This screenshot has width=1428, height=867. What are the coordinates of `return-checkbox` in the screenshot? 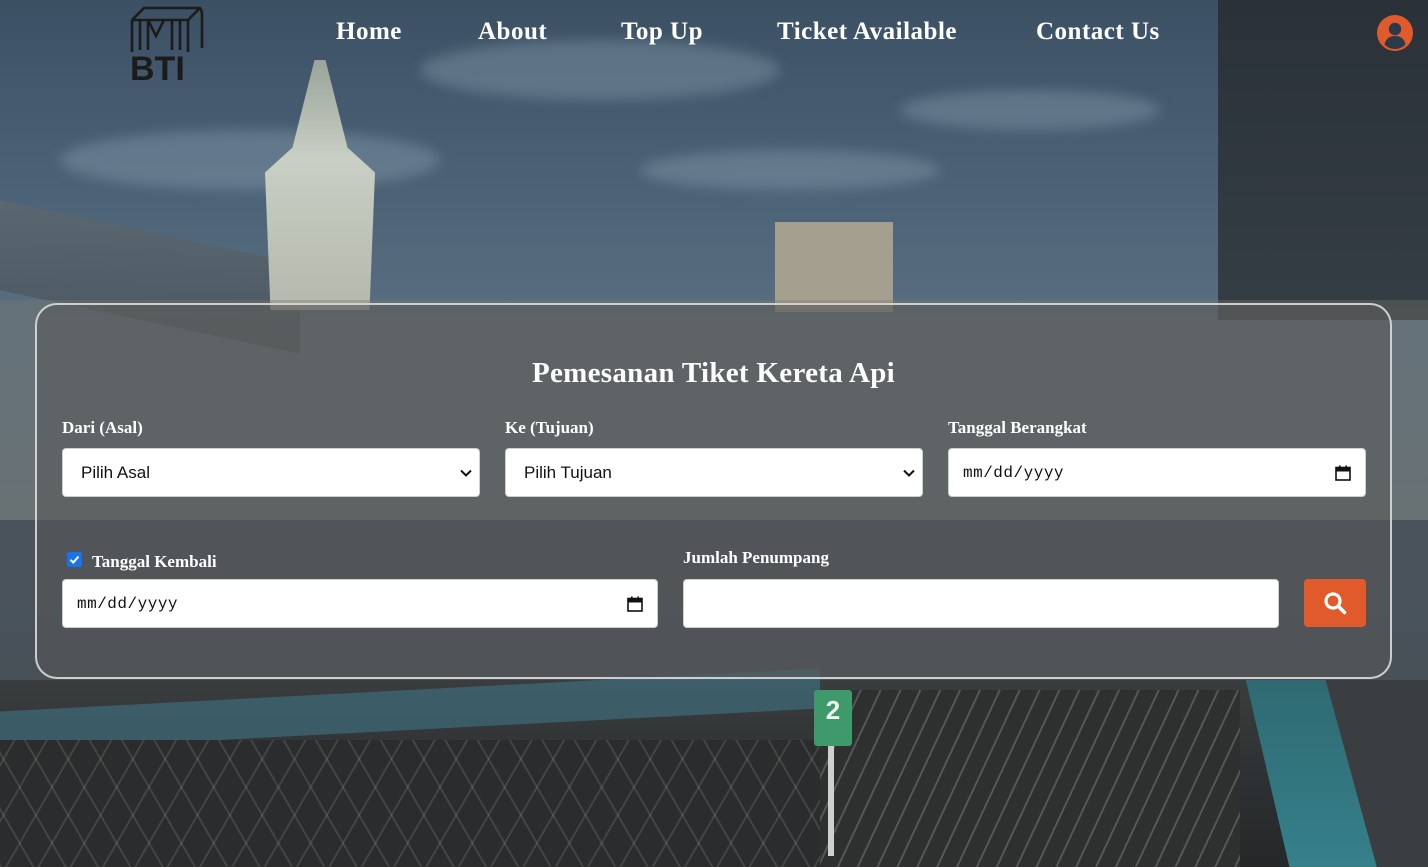 It's located at (74, 559).